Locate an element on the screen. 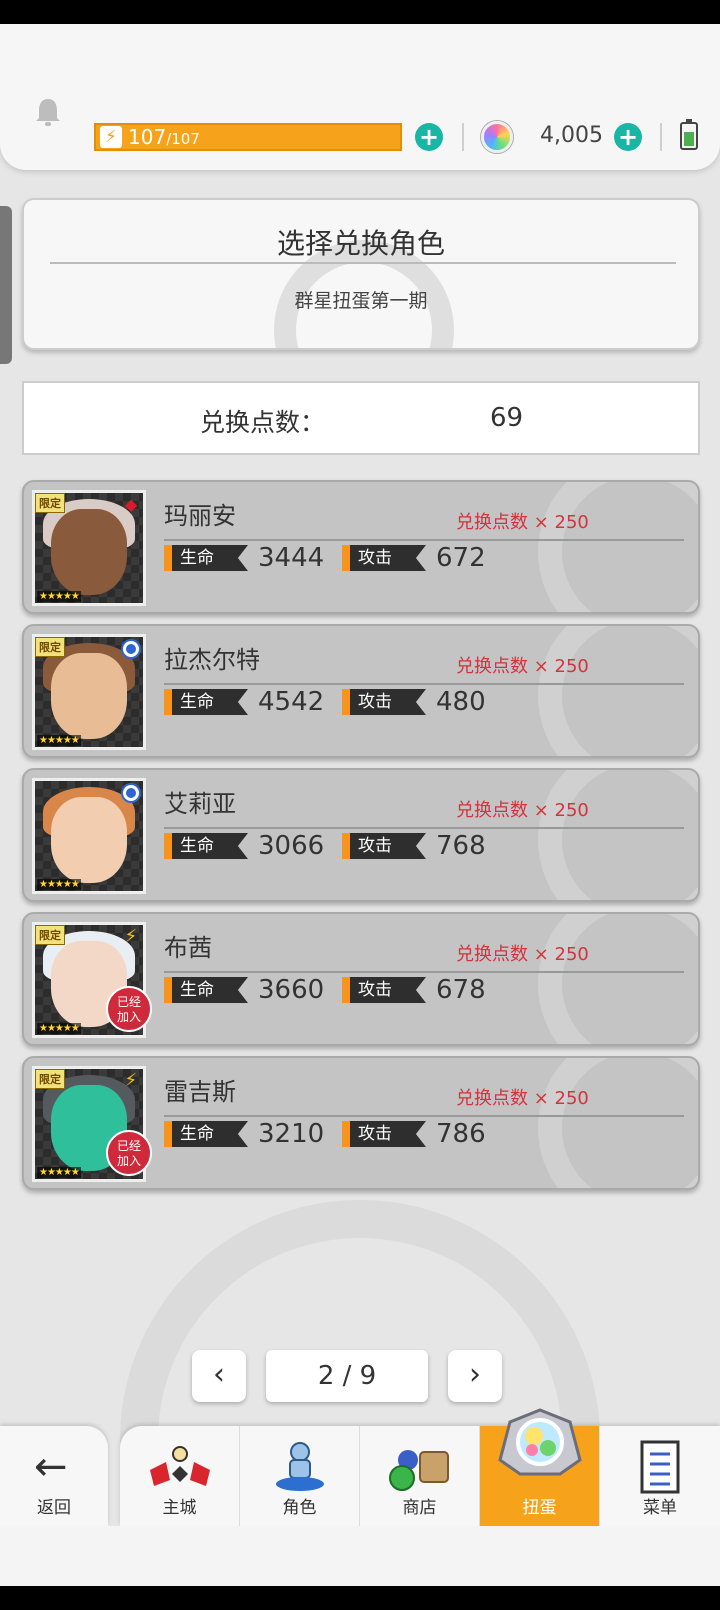  attack-stat: 攻击 672 is located at coordinates (414, 558).